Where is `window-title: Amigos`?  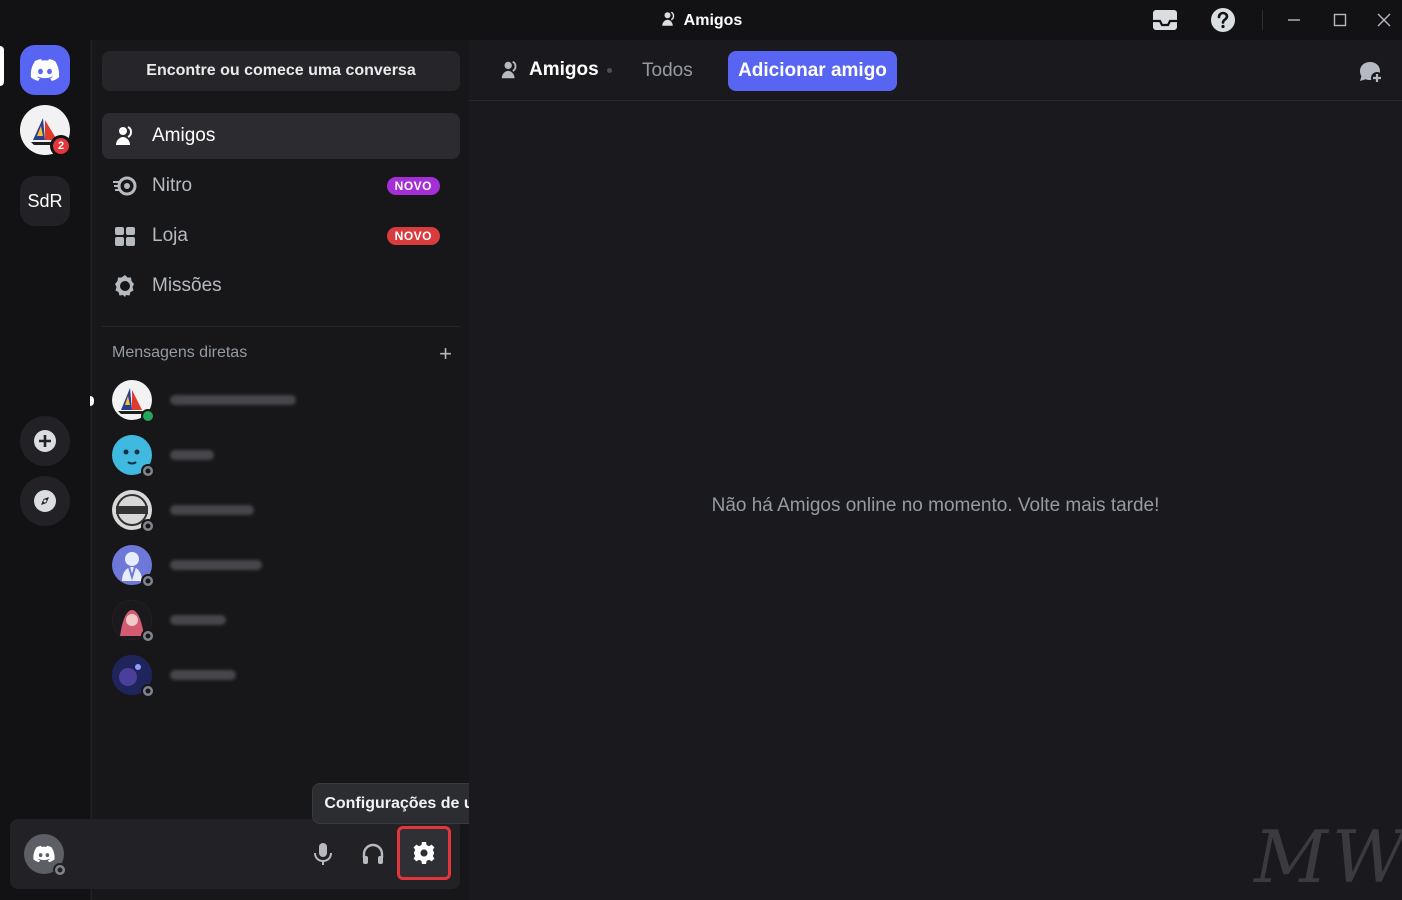 window-title: Amigos is located at coordinates (701, 20).